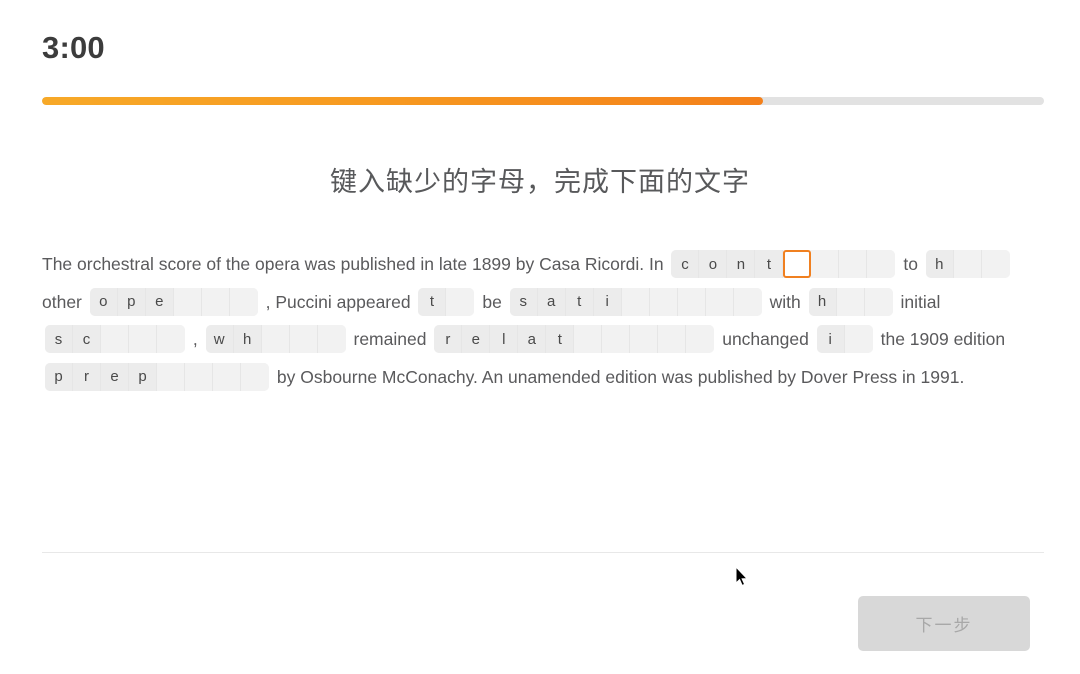  What do you see at coordinates (785, 301) in the screenshot?
I see `passage-text: with` at bounding box center [785, 301].